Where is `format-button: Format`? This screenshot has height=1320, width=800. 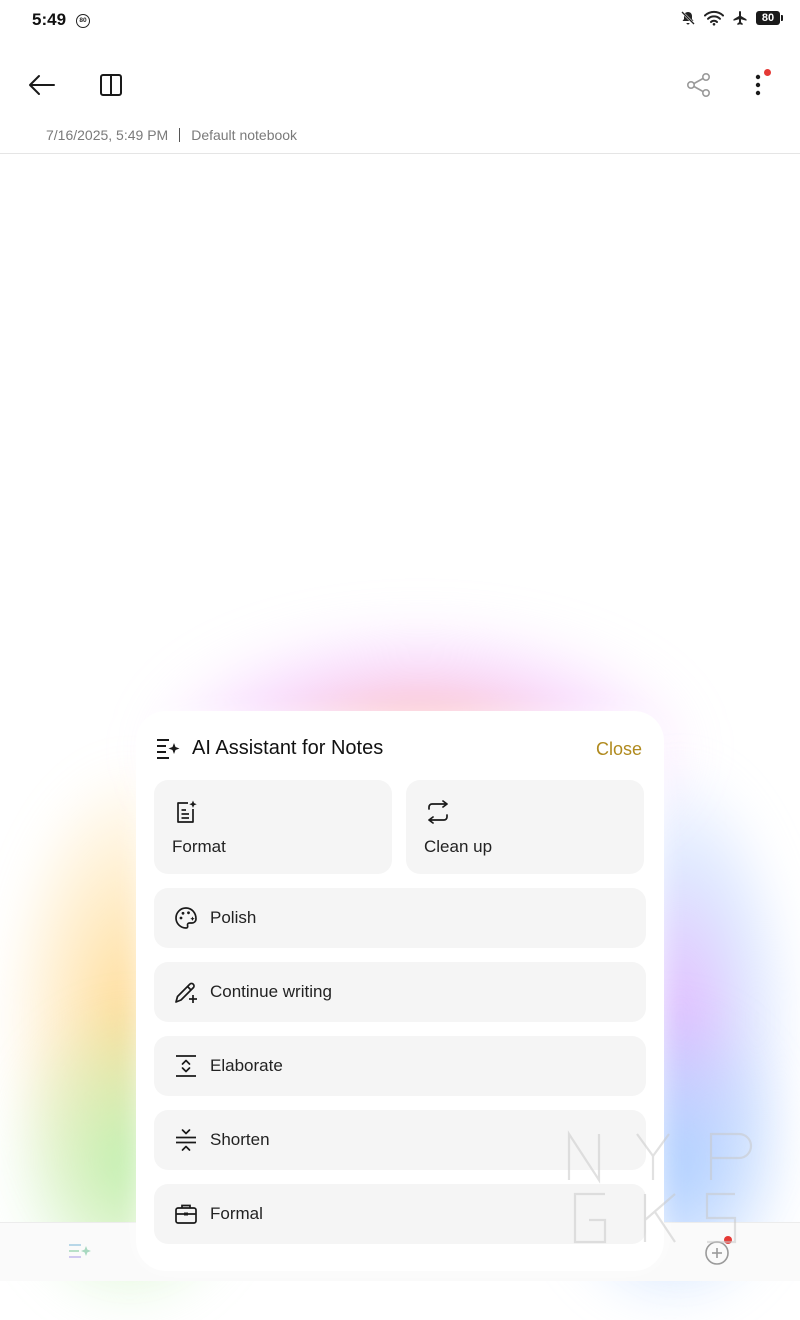 format-button: Format is located at coordinates (273, 827).